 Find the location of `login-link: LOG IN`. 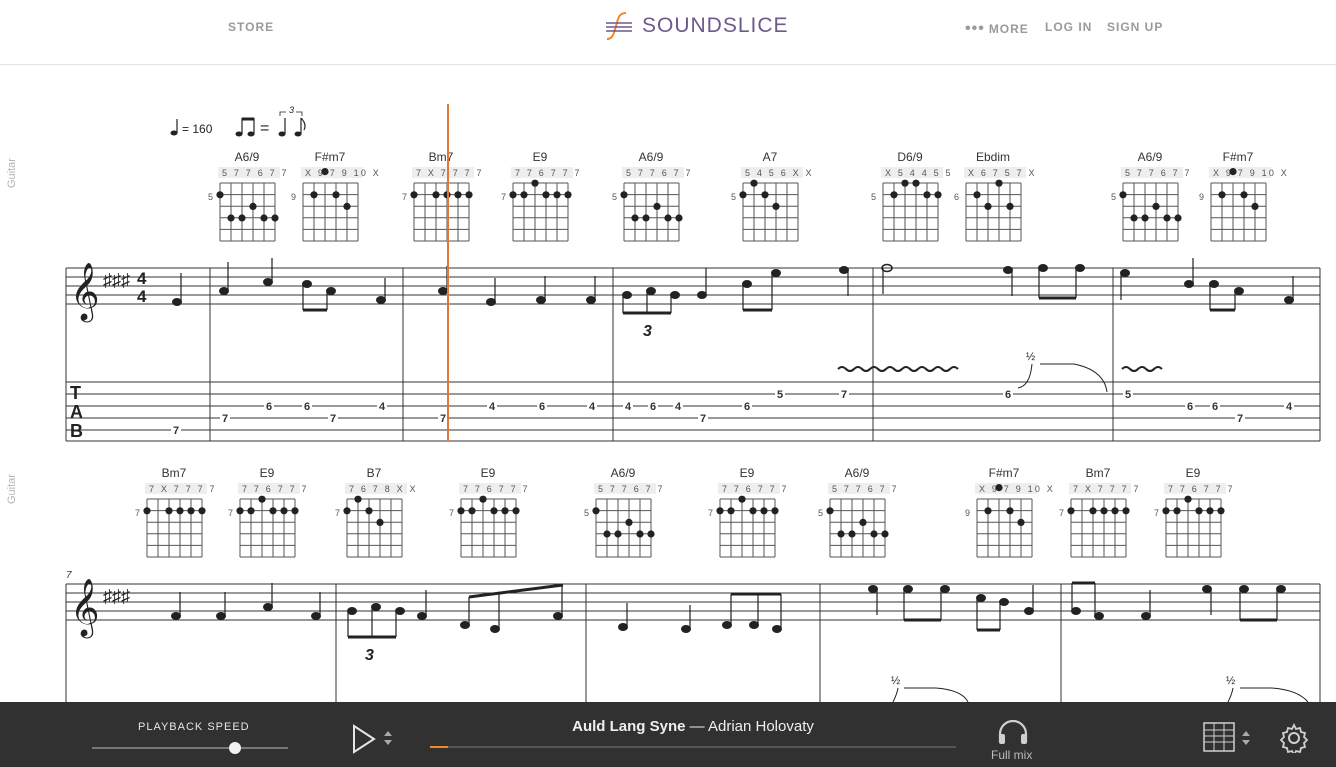

login-link: LOG IN is located at coordinates (1068, 27).